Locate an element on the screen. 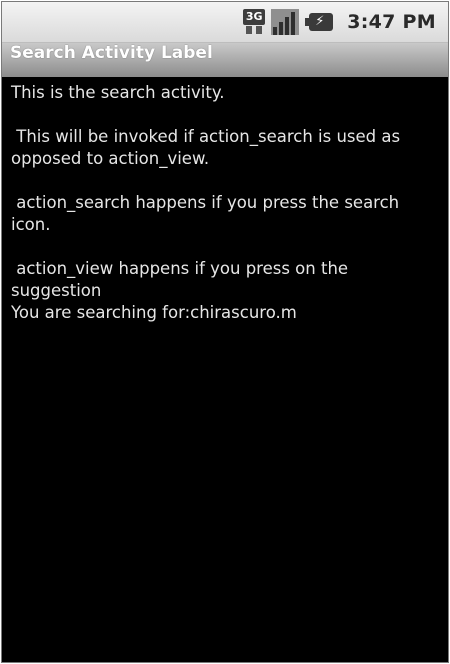  network-type-label: 3G is located at coordinates (254, 17).